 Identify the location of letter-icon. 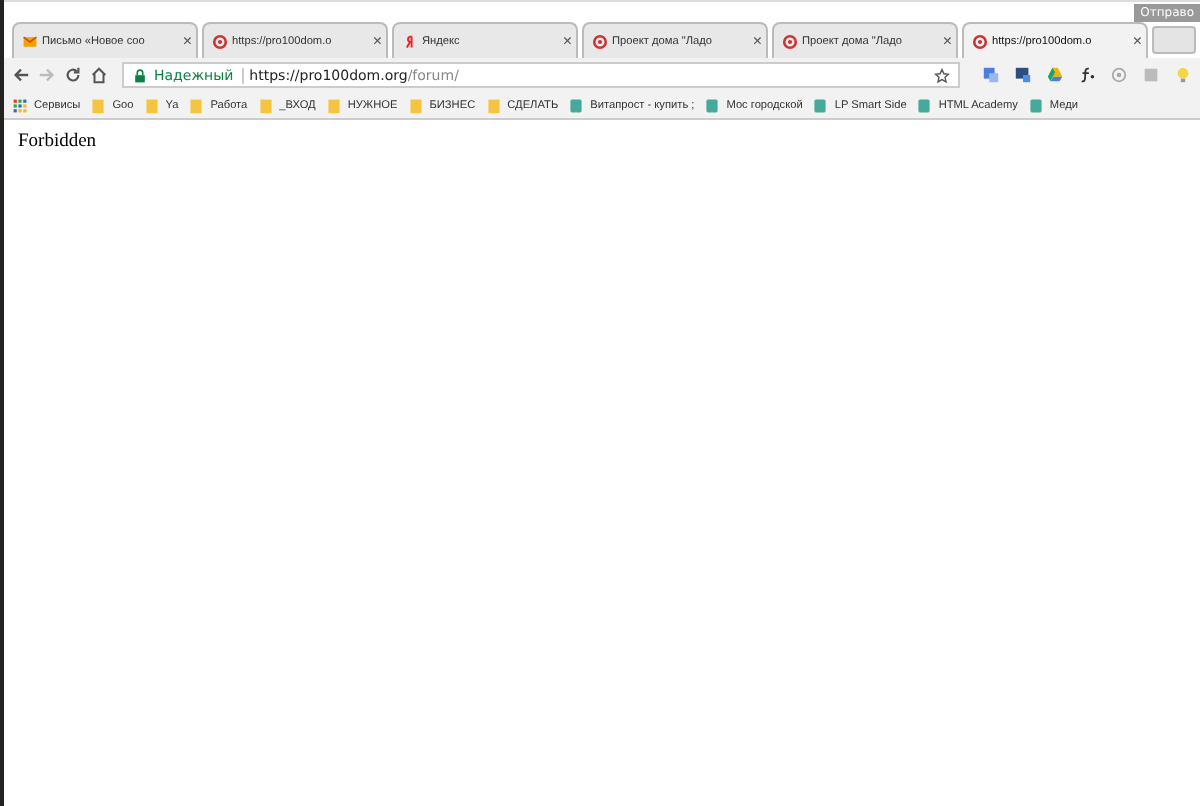
(410, 41).